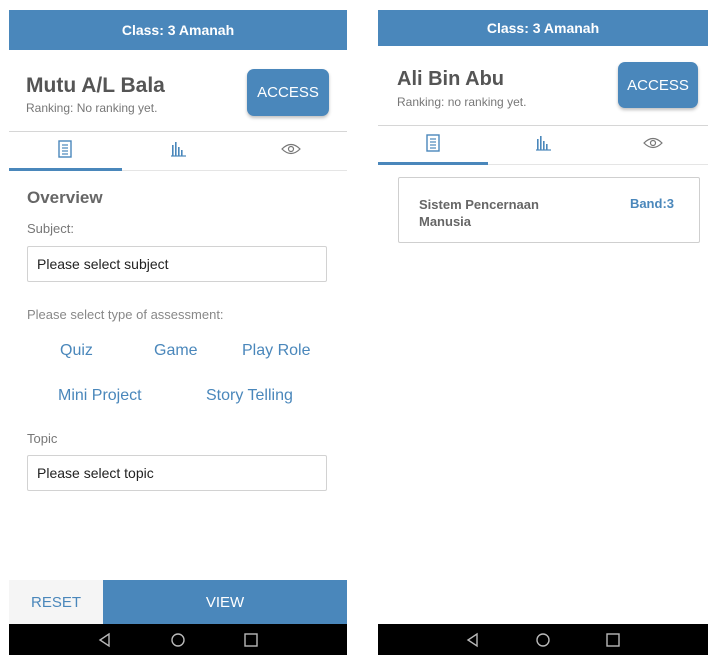 The image size is (708, 655). I want to click on topic-label: Topic, so click(42, 438).